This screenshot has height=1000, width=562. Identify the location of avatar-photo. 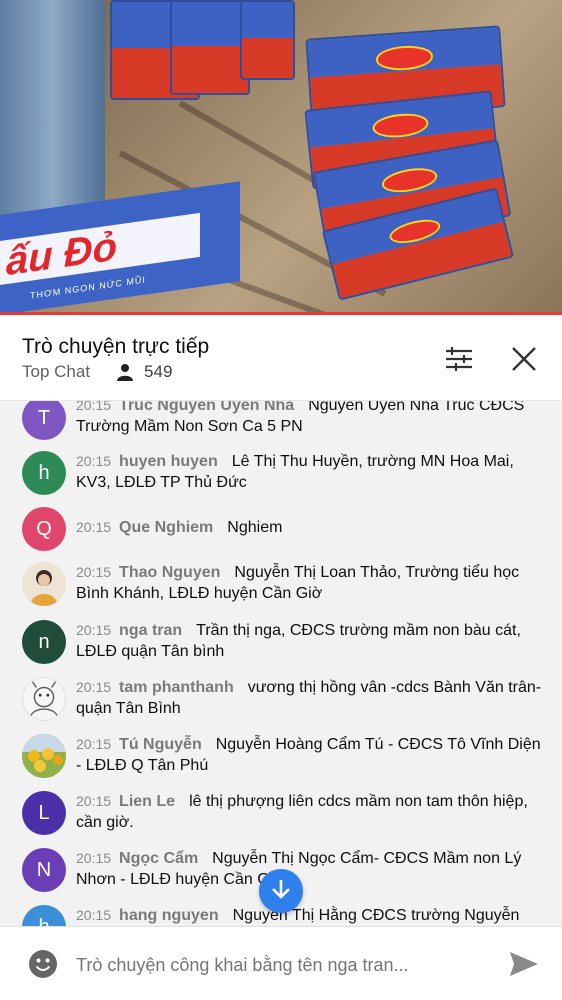
(44, 584).